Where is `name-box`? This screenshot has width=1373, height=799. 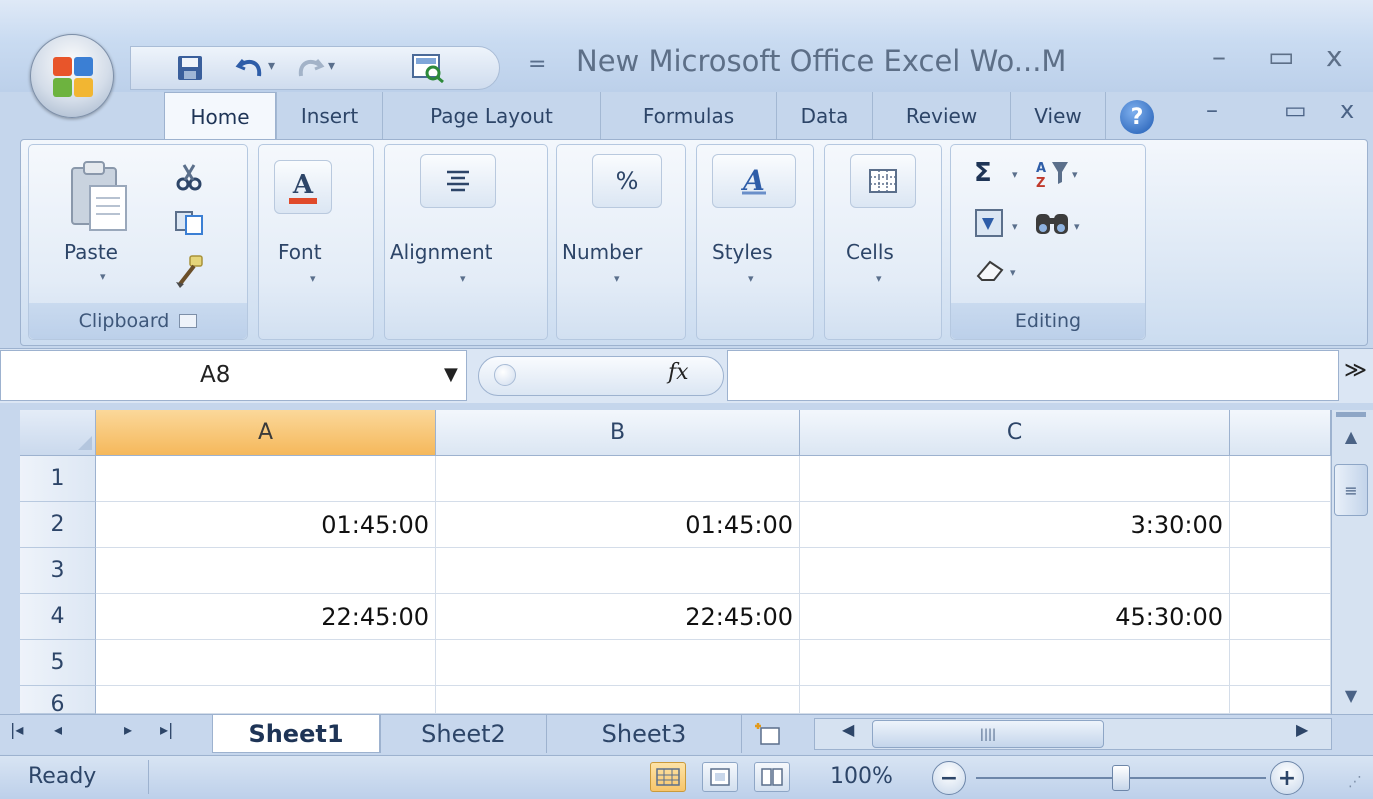
name-box is located at coordinates (233, 375).